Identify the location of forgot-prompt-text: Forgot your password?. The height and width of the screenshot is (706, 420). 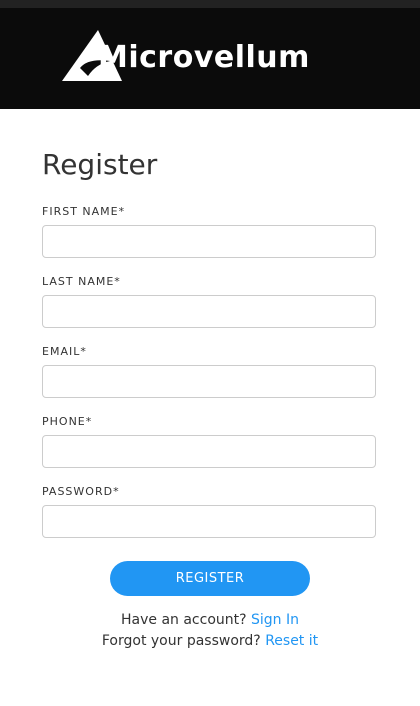
(181, 641).